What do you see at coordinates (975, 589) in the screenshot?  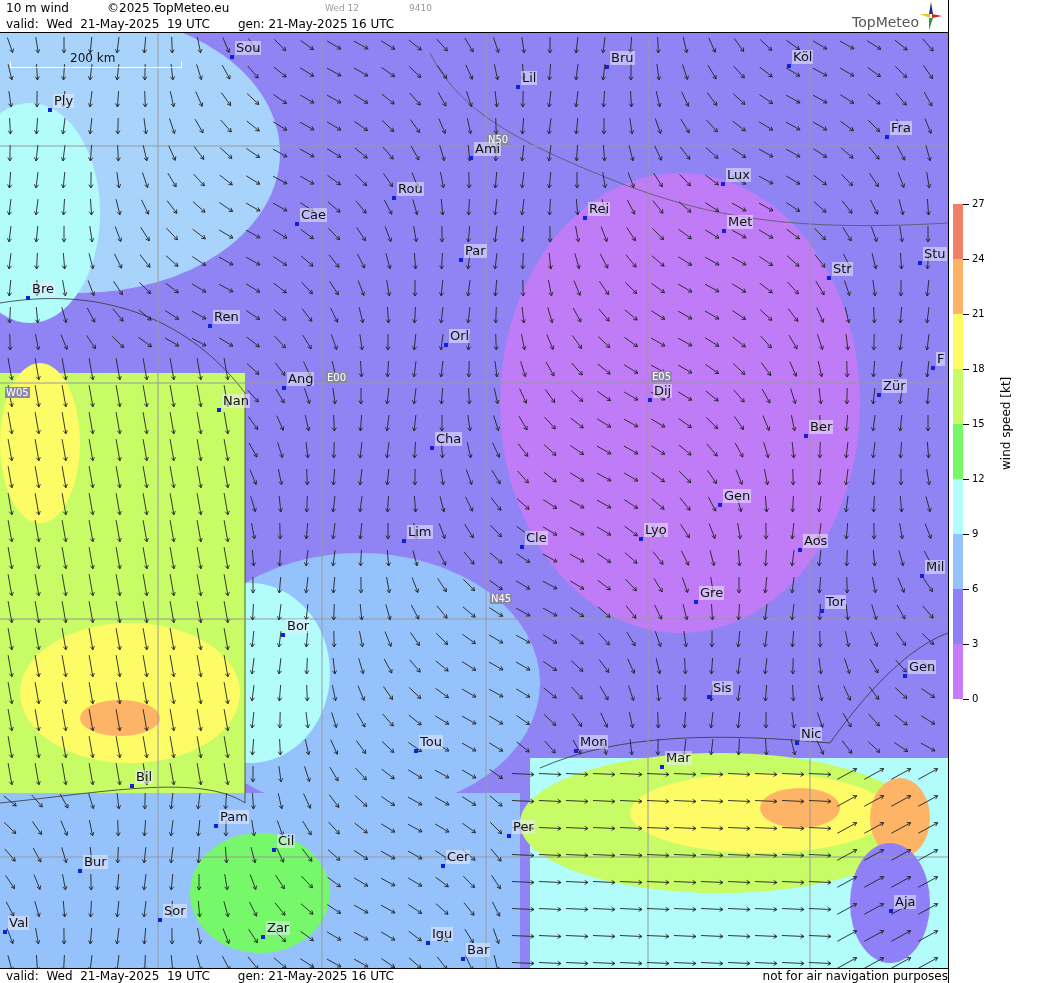 I see `scale-tick-label: 6` at bounding box center [975, 589].